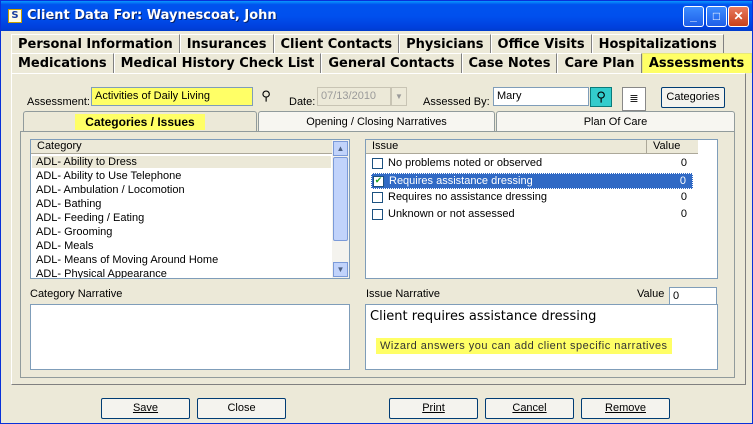 This screenshot has width=753, height=424. Describe the element at coordinates (217, 63) in the screenshot. I see `tab-medical-history: Medical History Check List` at that location.